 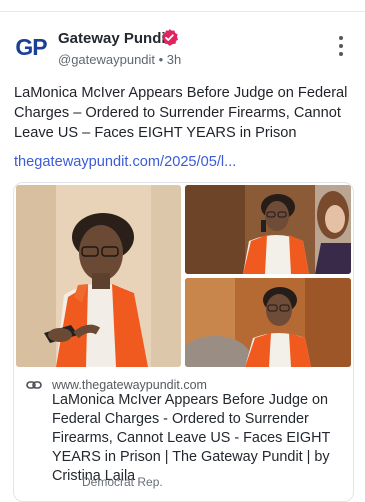 I want to click on card-caption: Democrat Rep., so click(x=122, y=482).